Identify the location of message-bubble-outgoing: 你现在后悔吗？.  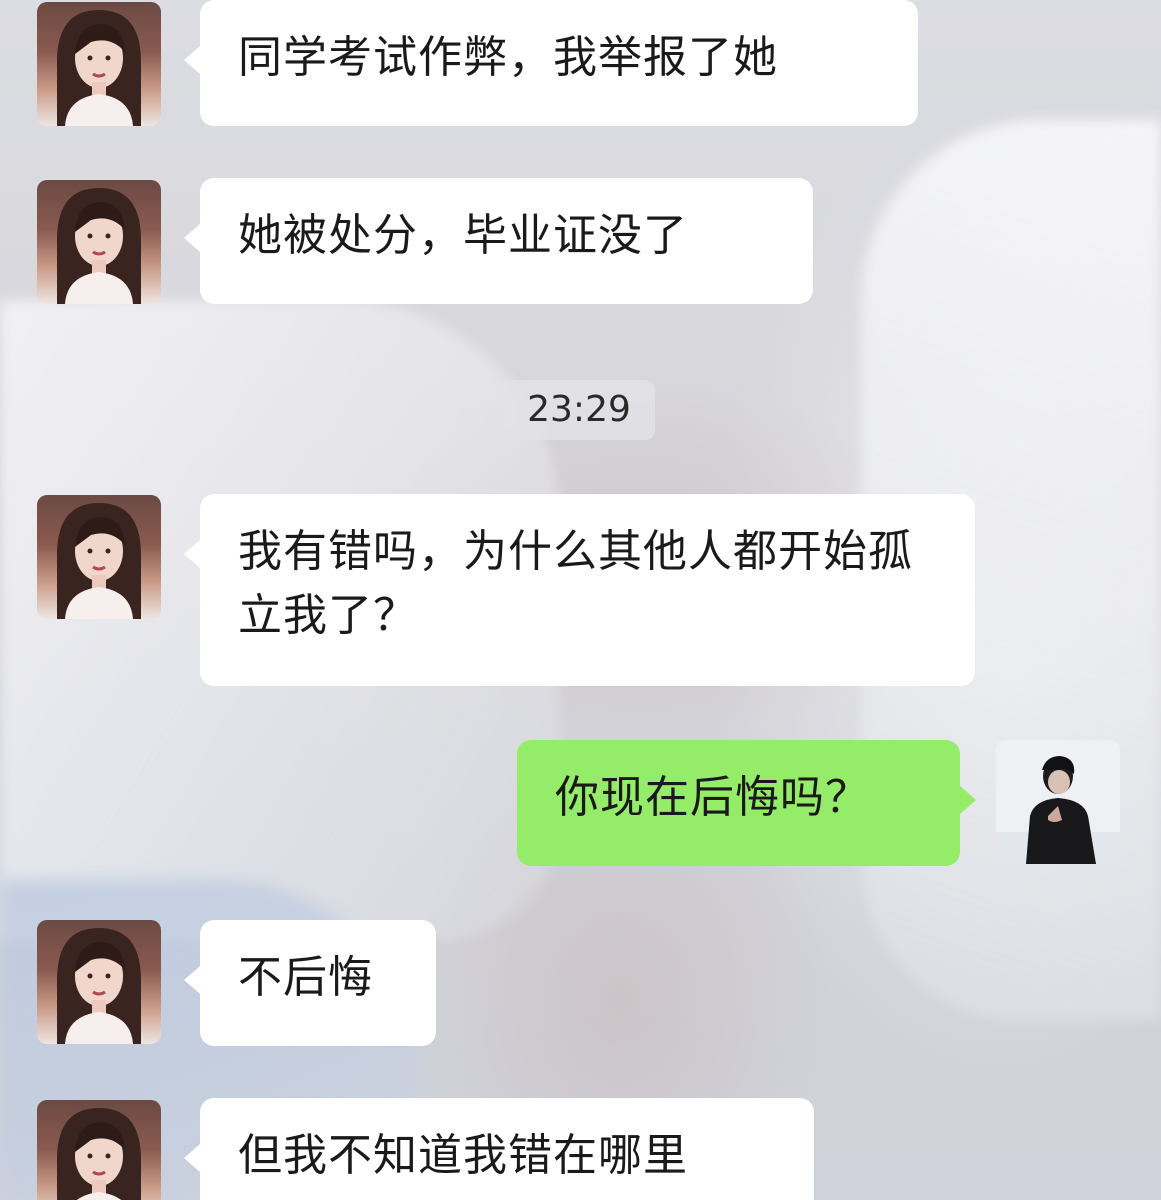
(746, 803).